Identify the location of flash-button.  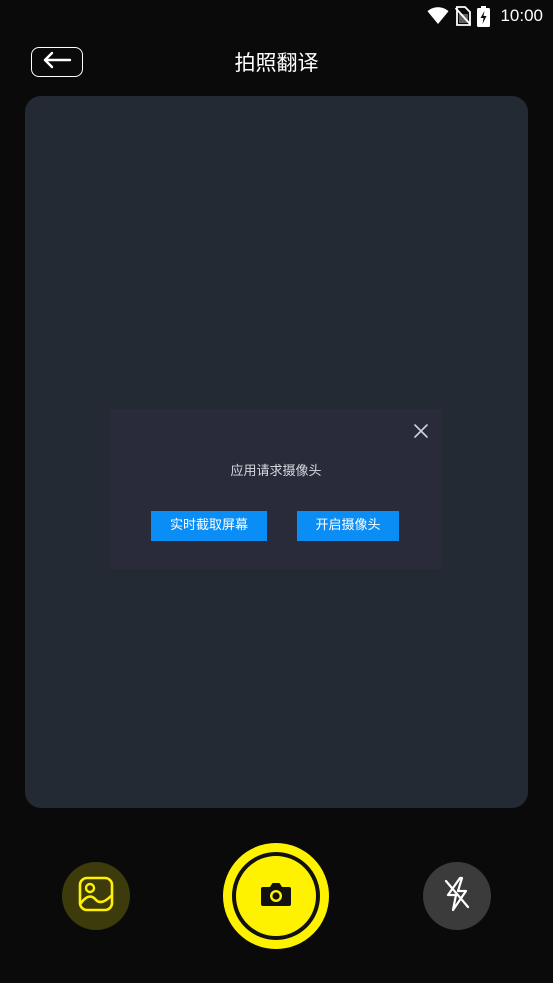
(457, 896).